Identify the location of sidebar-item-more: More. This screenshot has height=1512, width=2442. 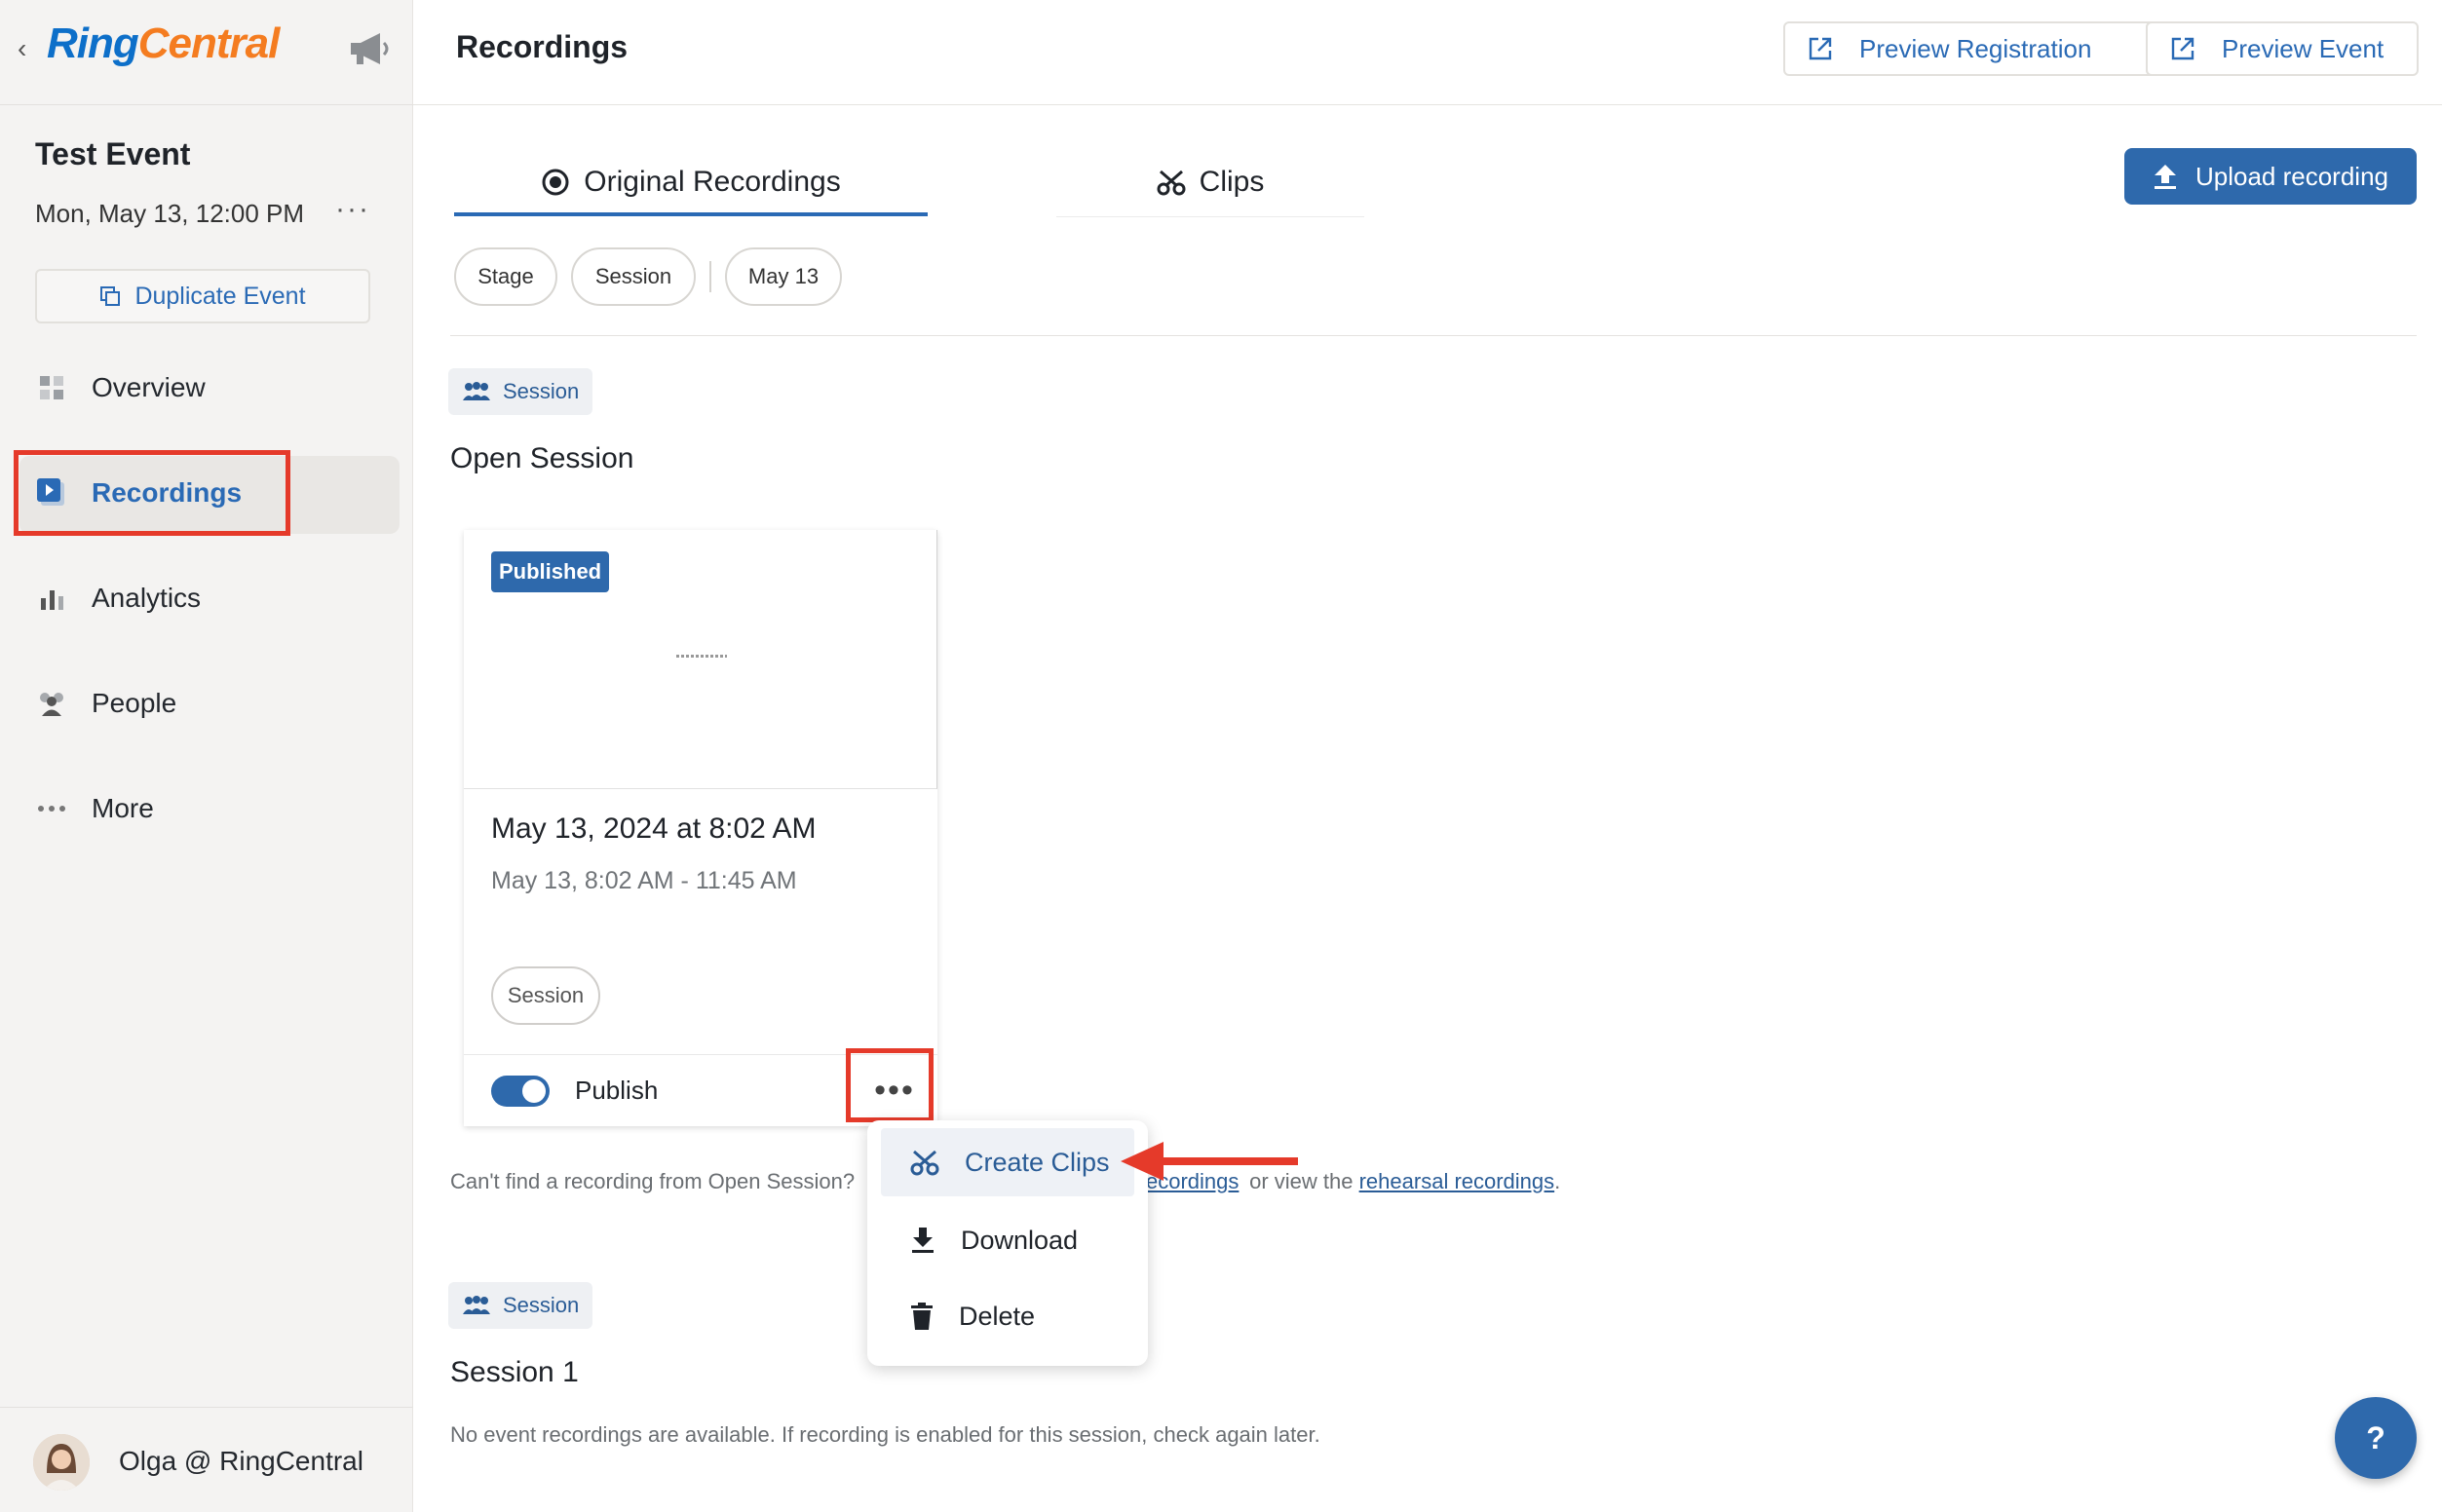
(94, 808).